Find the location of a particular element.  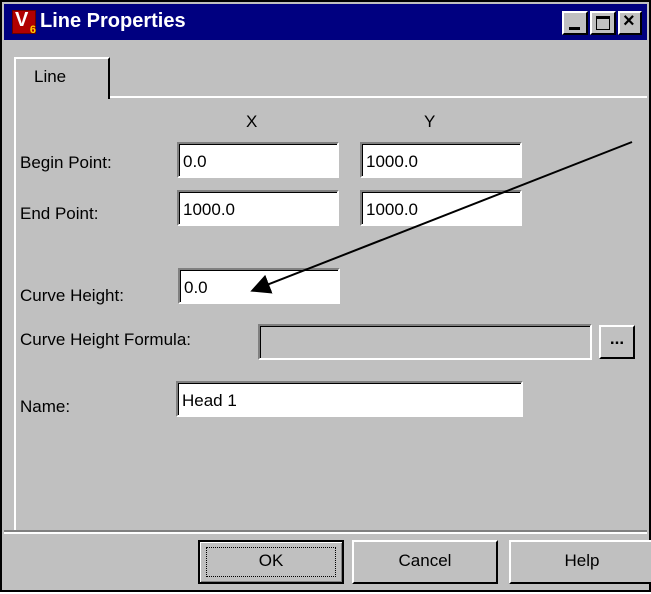

maximize-icon is located at coordinates (603, 23).